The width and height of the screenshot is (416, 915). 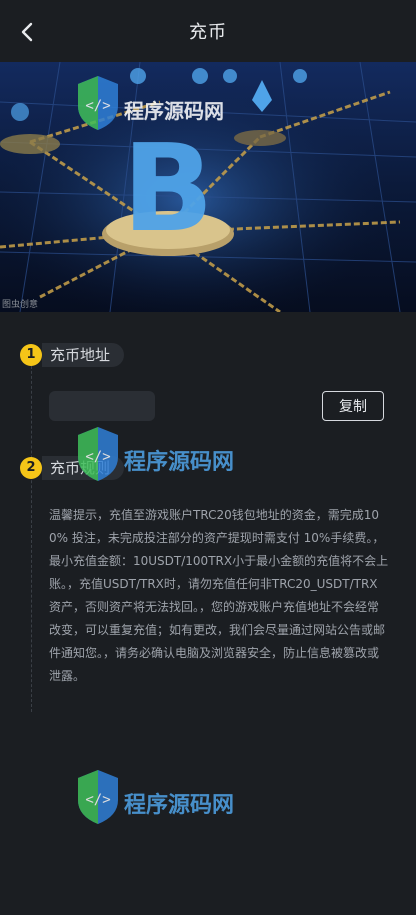 I want to click on deposit-address-field, so click(x=102, y=406).